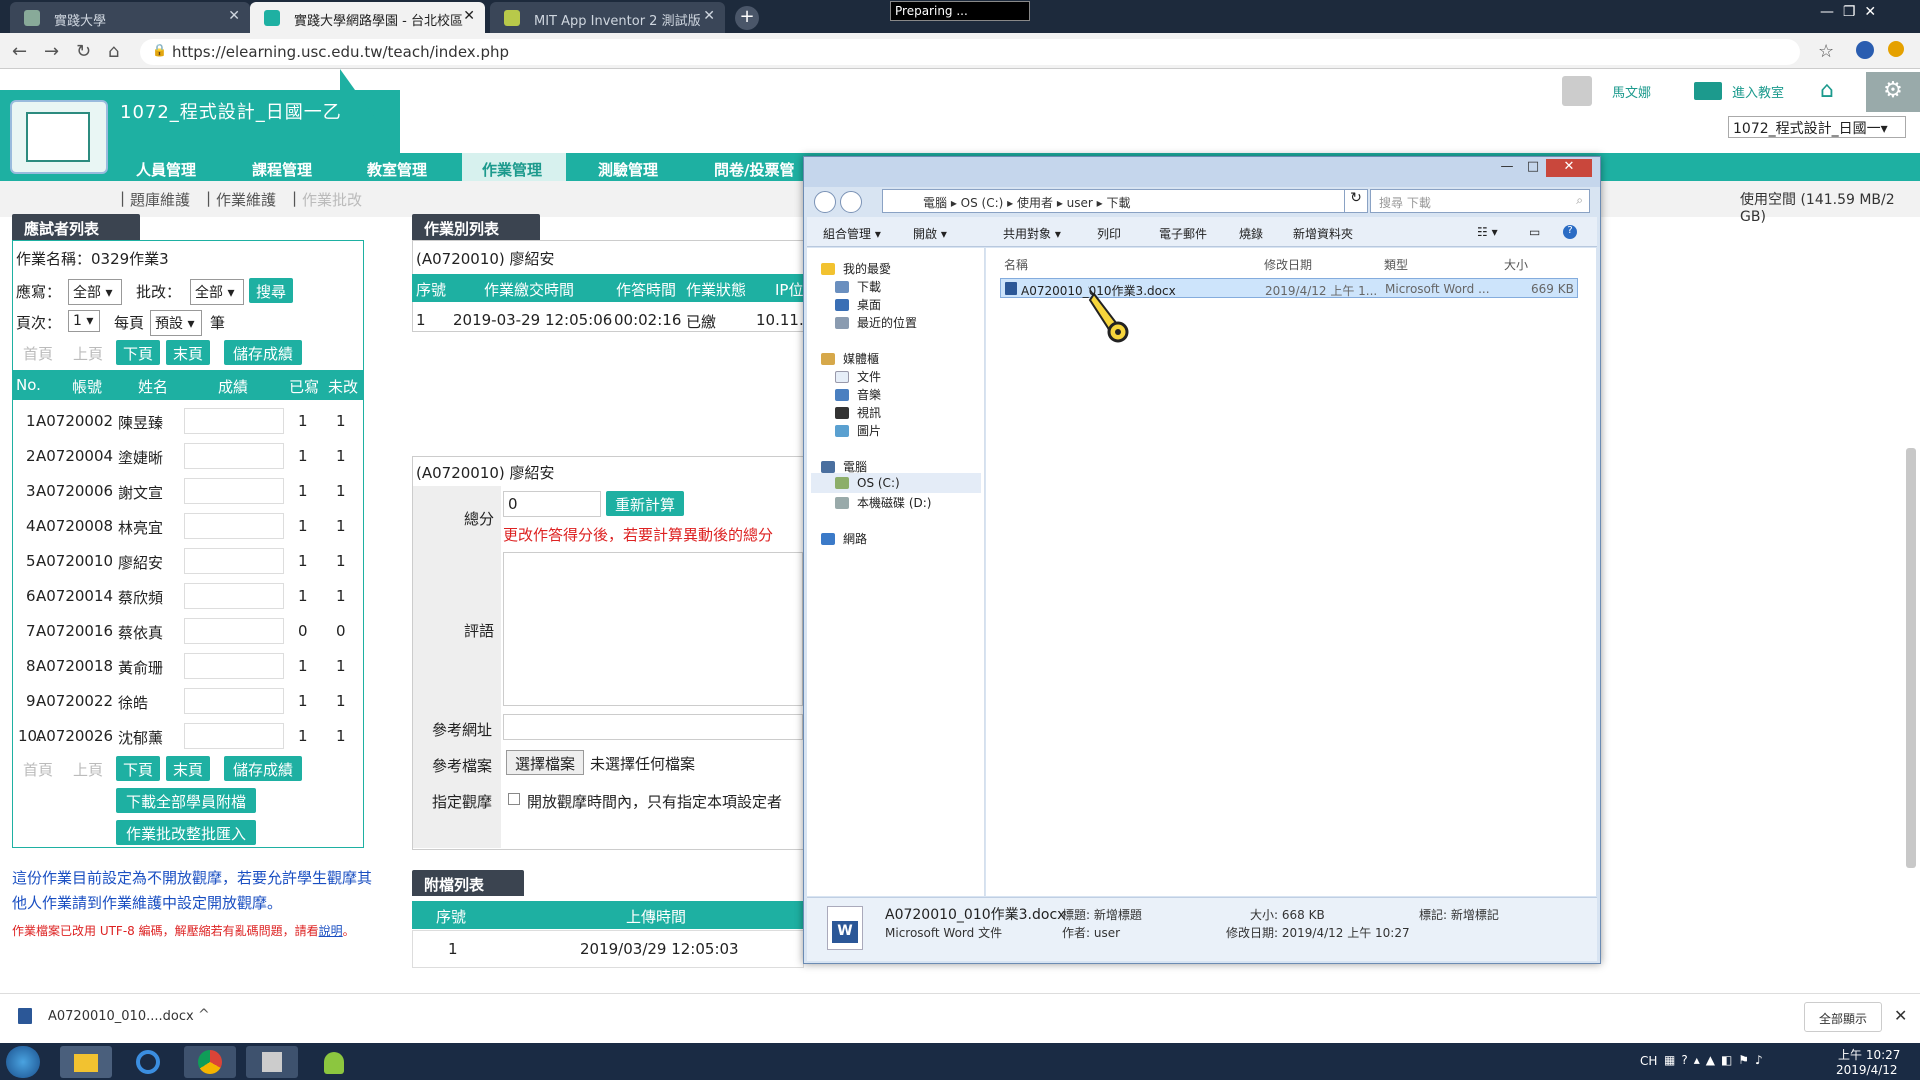 This screenshot has width=1920, height=1080. I want to click on help-icon: ?, so click(1570, 232).